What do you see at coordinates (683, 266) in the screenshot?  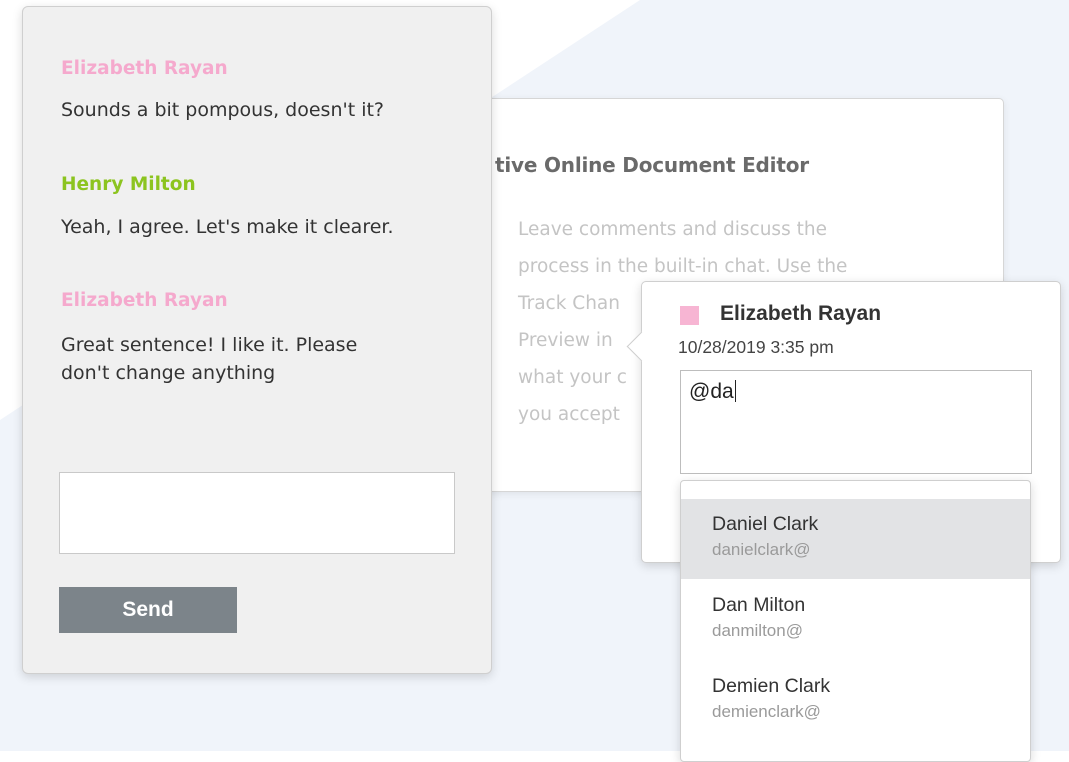 I see `document-text-line: process in the built-in chat. Use the` at bounding box center [683, 266].